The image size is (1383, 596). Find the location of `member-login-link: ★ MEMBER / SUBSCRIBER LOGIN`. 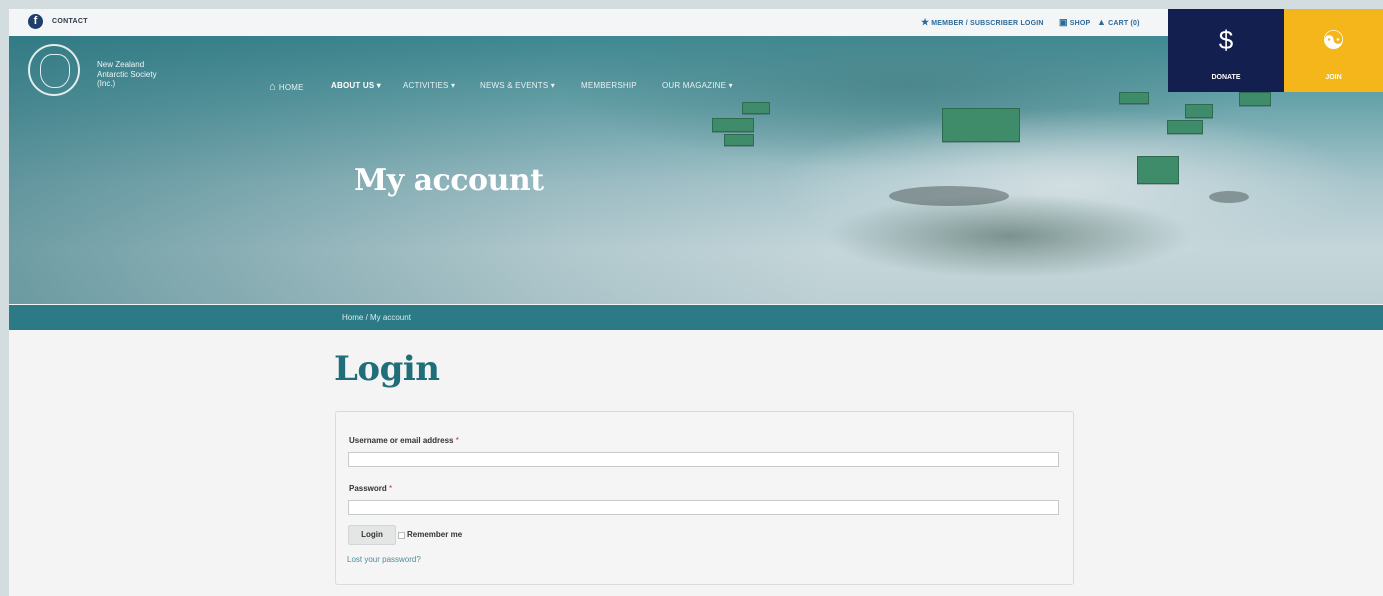

member-login-link: ★ MEMBER / SUBSCRIBER LOGIN is located at coordinates (982, 22).